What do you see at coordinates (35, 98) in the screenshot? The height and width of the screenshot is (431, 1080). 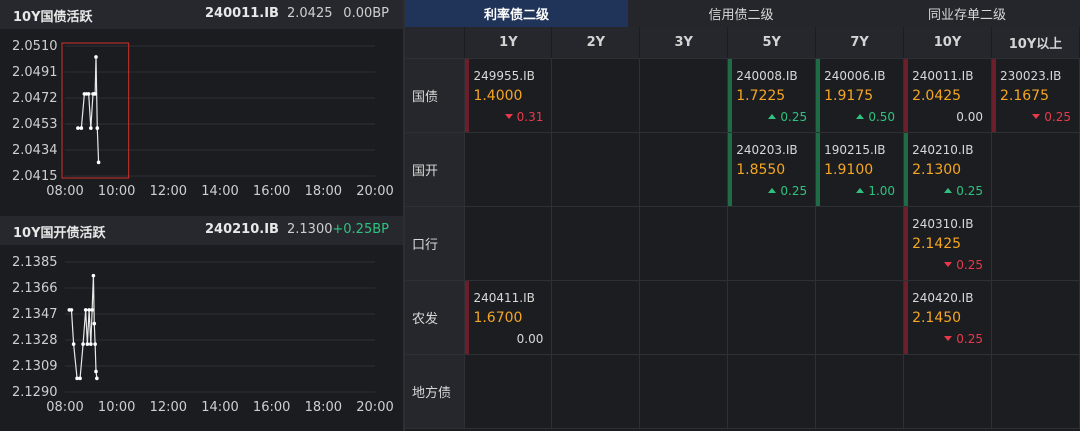 I see `y-tick-label: 2.0472` at bounding box center [35, 98].